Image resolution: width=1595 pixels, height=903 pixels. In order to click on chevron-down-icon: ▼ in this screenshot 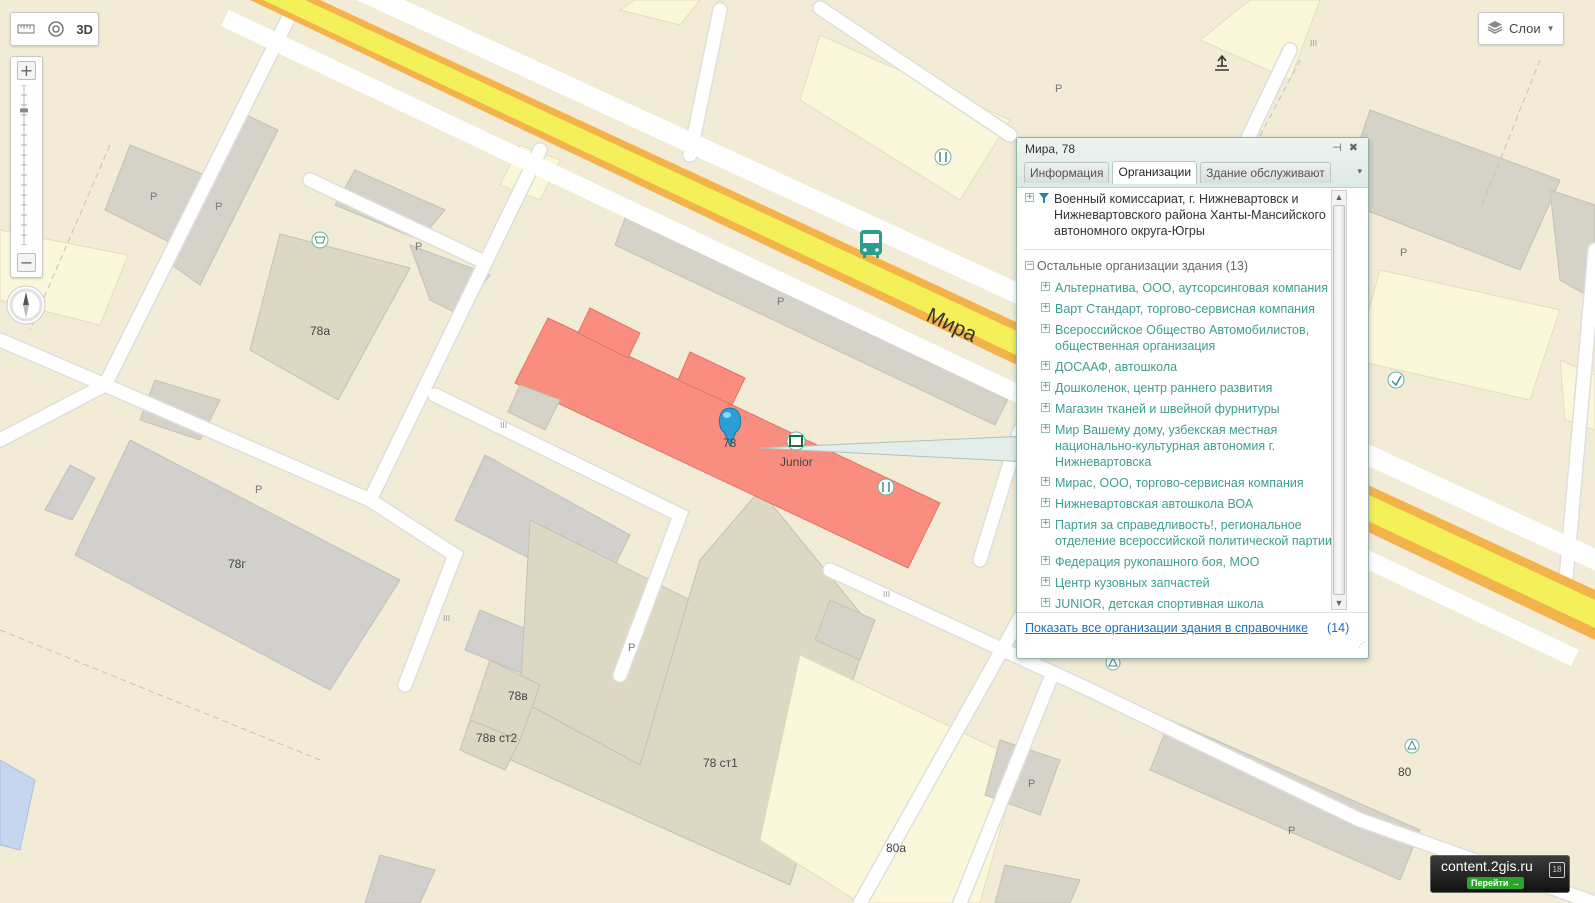, I will do `click(1550, 28)`.